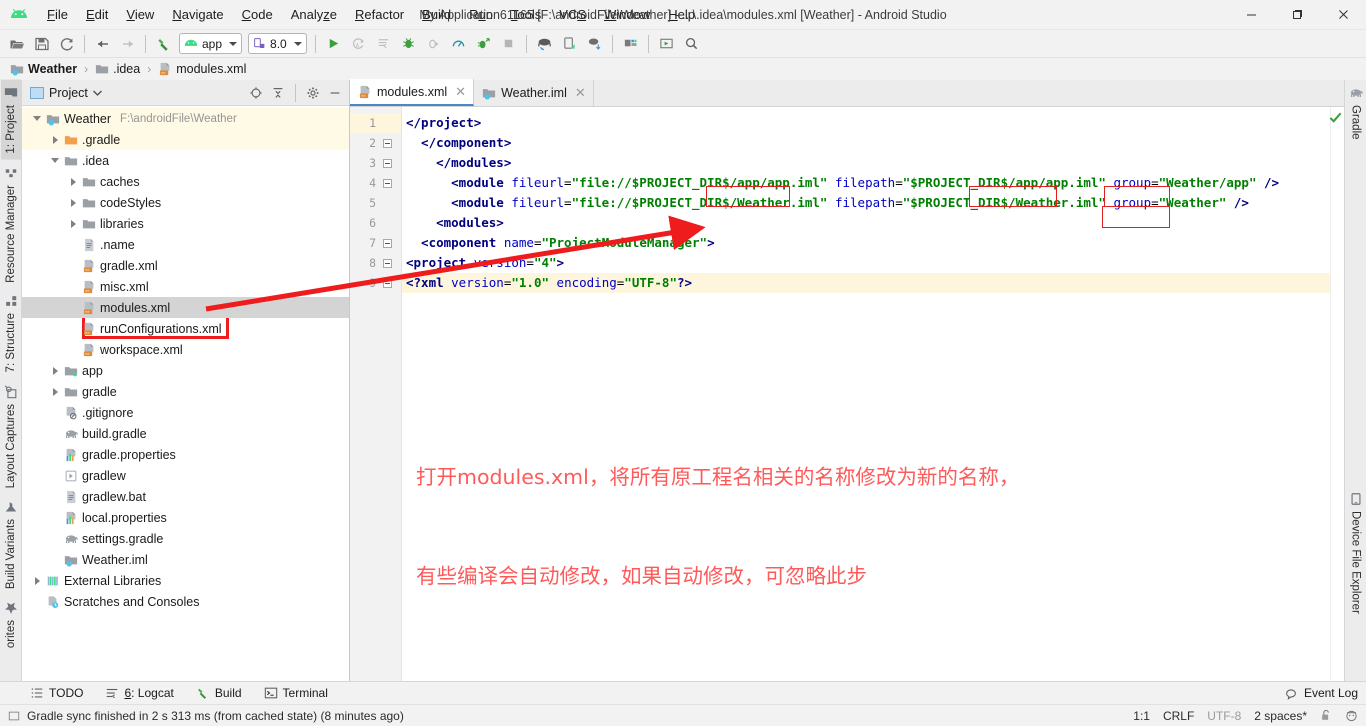 This screenshot has height=726, width=1366. I want to click on crosshair-target-icon, so click(256, 93).